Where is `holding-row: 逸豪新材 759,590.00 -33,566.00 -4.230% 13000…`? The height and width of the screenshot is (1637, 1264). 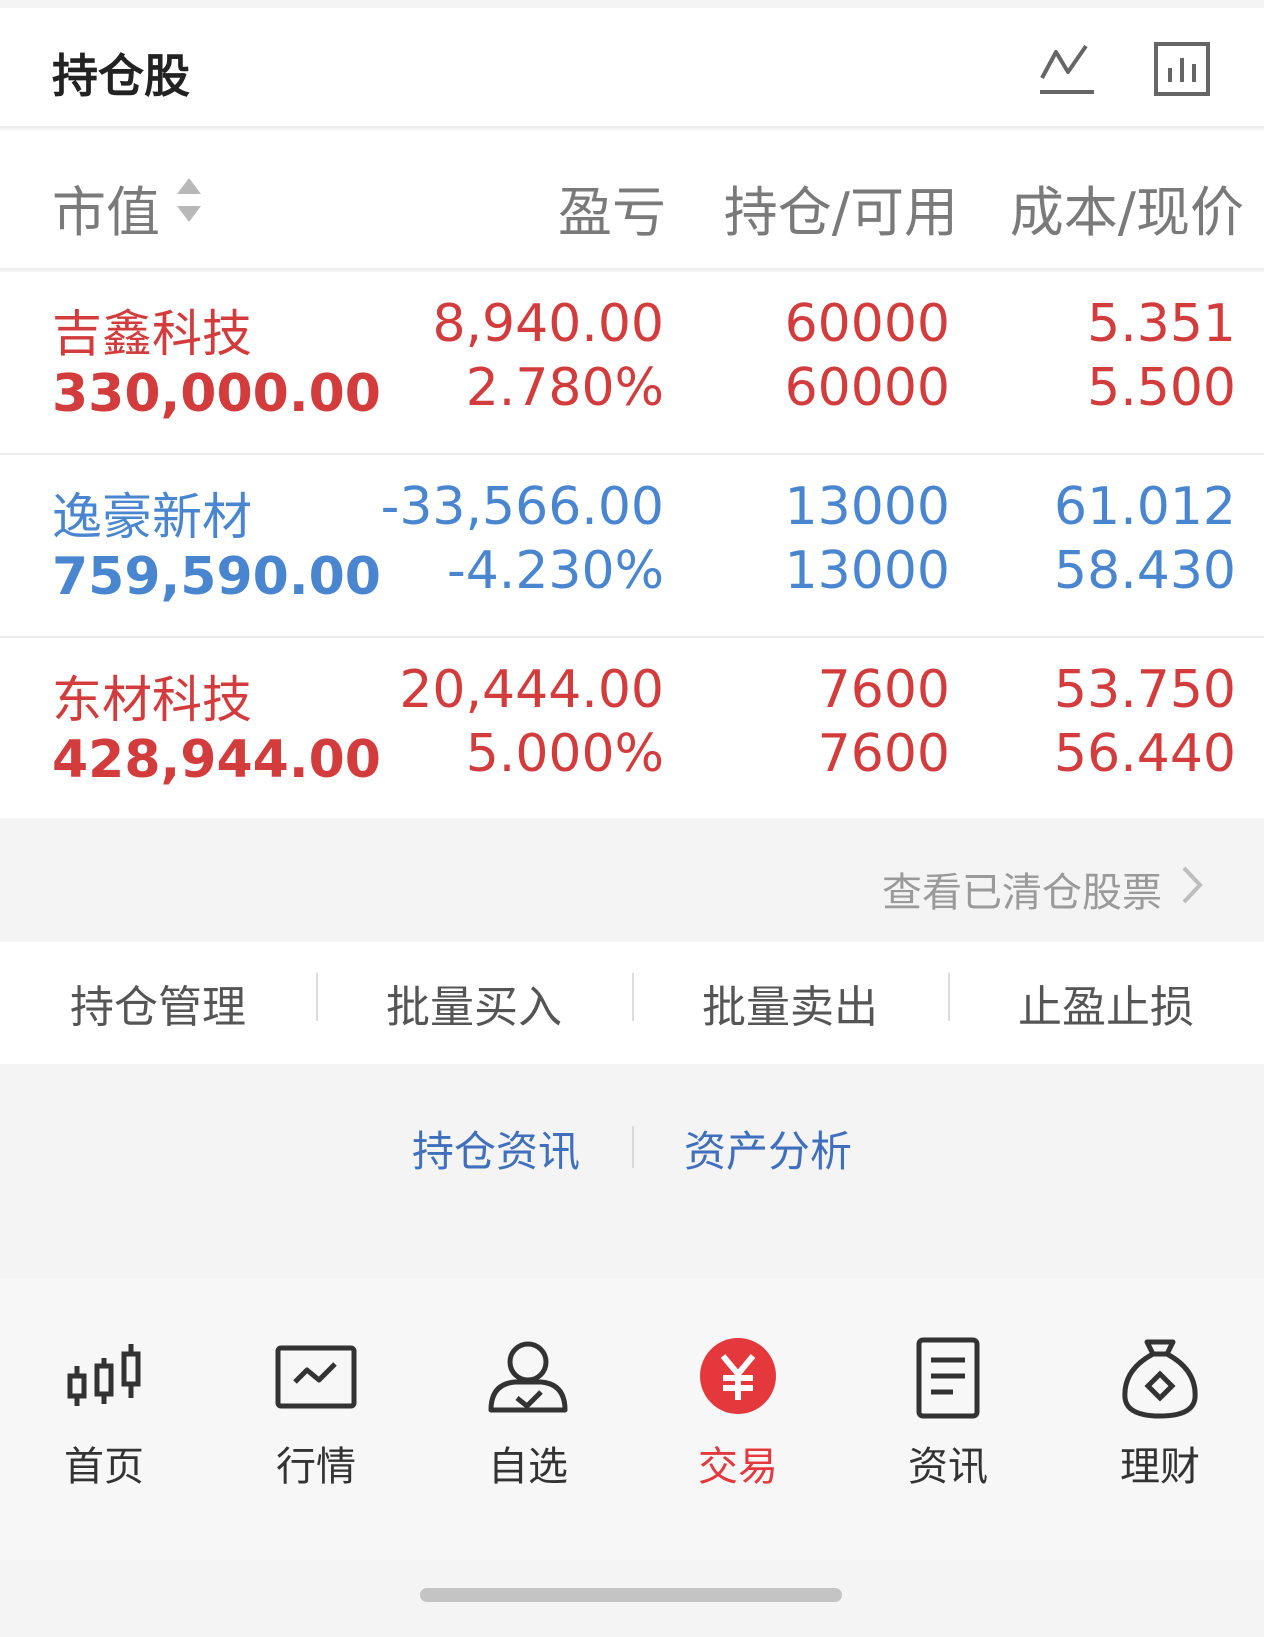 holding-row: 逸豪新材 759,590.00 -33,566.00 -4.230% 13000… is located at coordinates (632, 546).